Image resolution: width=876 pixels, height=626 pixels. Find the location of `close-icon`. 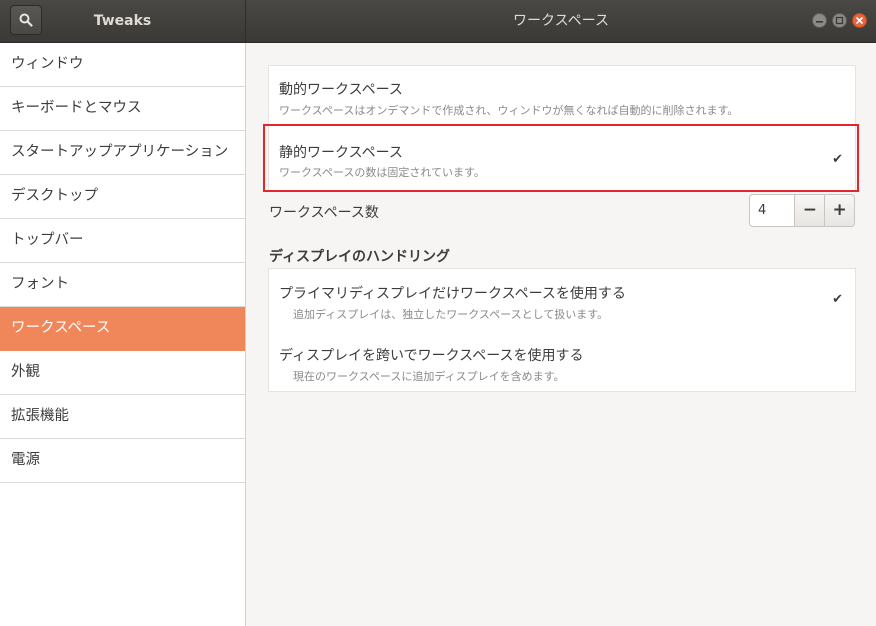

close-icon is located at coordinates (859, 20).